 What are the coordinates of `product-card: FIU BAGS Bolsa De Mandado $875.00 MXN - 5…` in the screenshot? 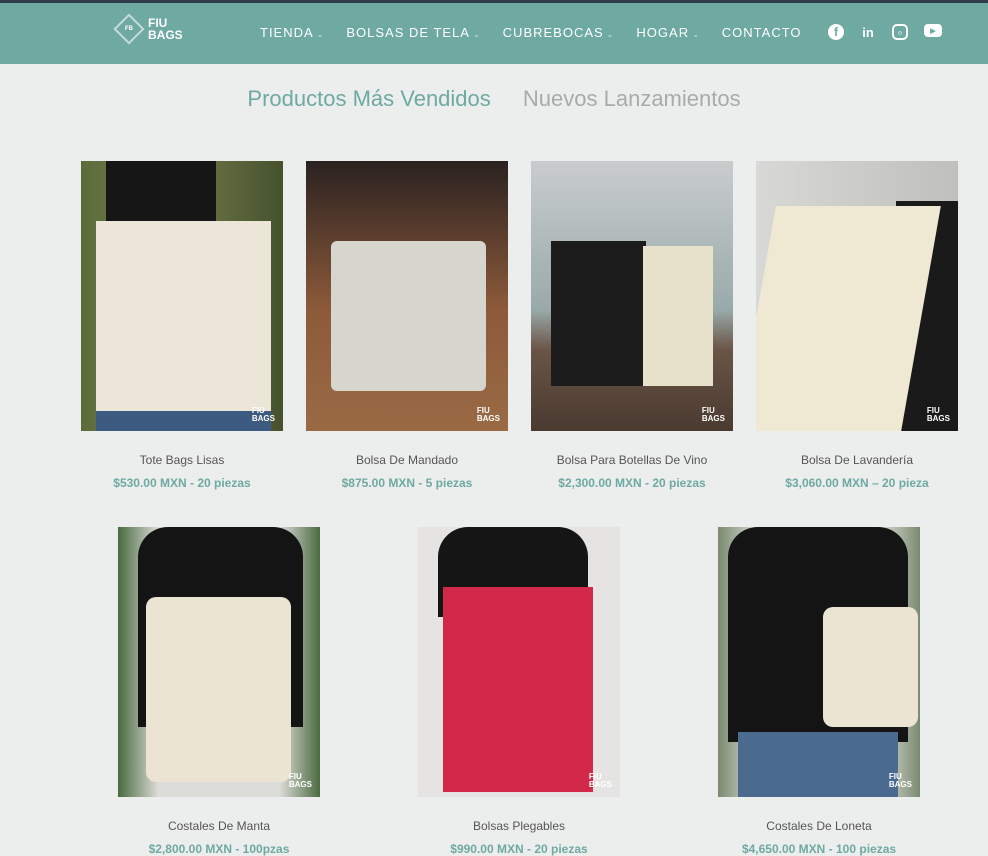 It's located at (407, 325).